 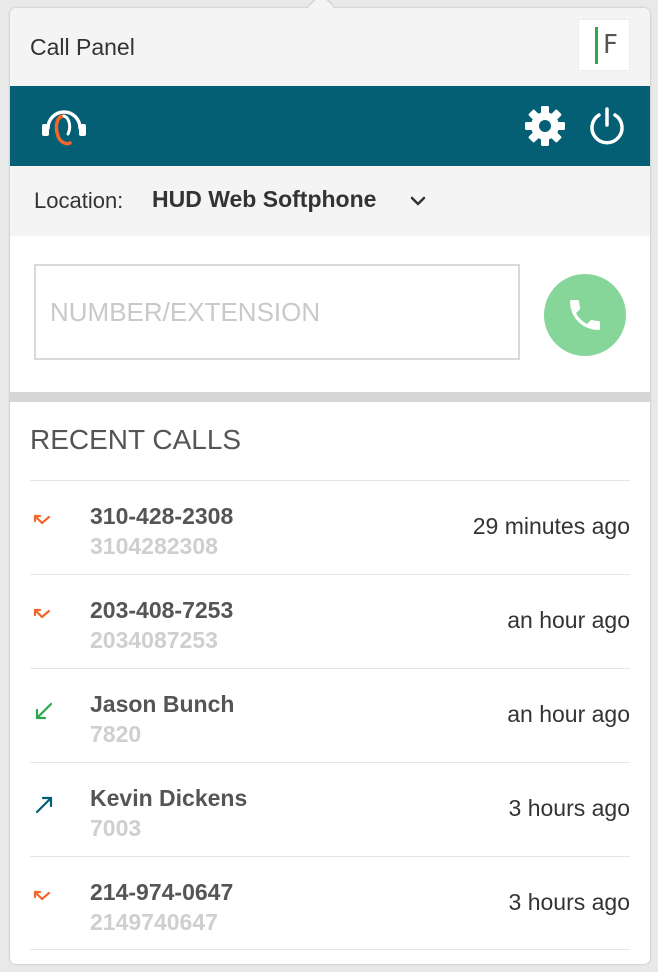 What do you see at coordinates (330, 903) in the screenshot?
I see `call-row: 214-974-0647 2149740647 3 hours ago` at bounding box center [330, 903].